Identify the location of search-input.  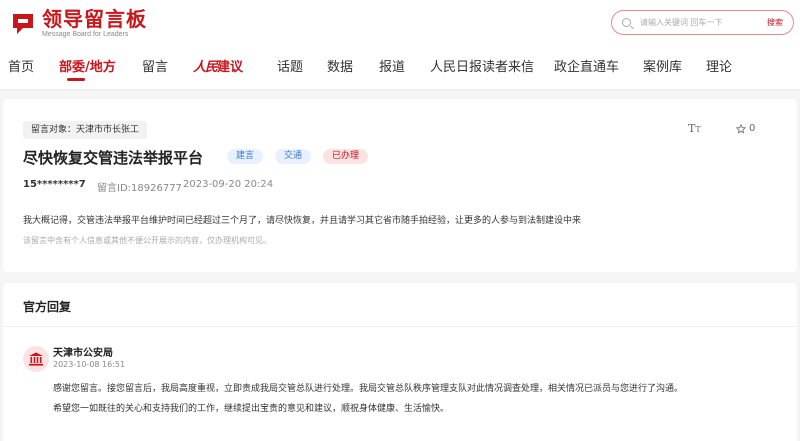
(700, 22).